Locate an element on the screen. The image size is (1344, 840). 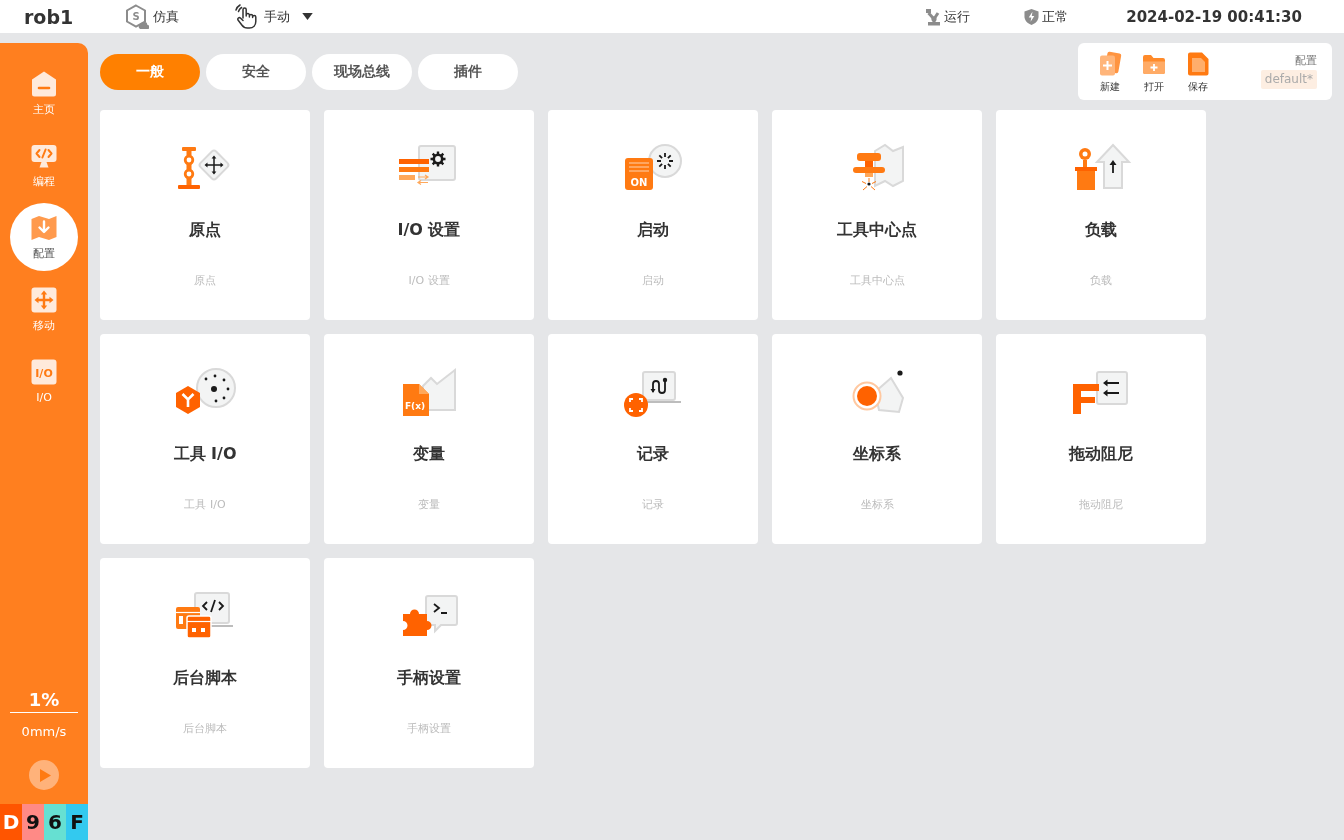
io-icon: I/O is located at coordinates (44, 371).